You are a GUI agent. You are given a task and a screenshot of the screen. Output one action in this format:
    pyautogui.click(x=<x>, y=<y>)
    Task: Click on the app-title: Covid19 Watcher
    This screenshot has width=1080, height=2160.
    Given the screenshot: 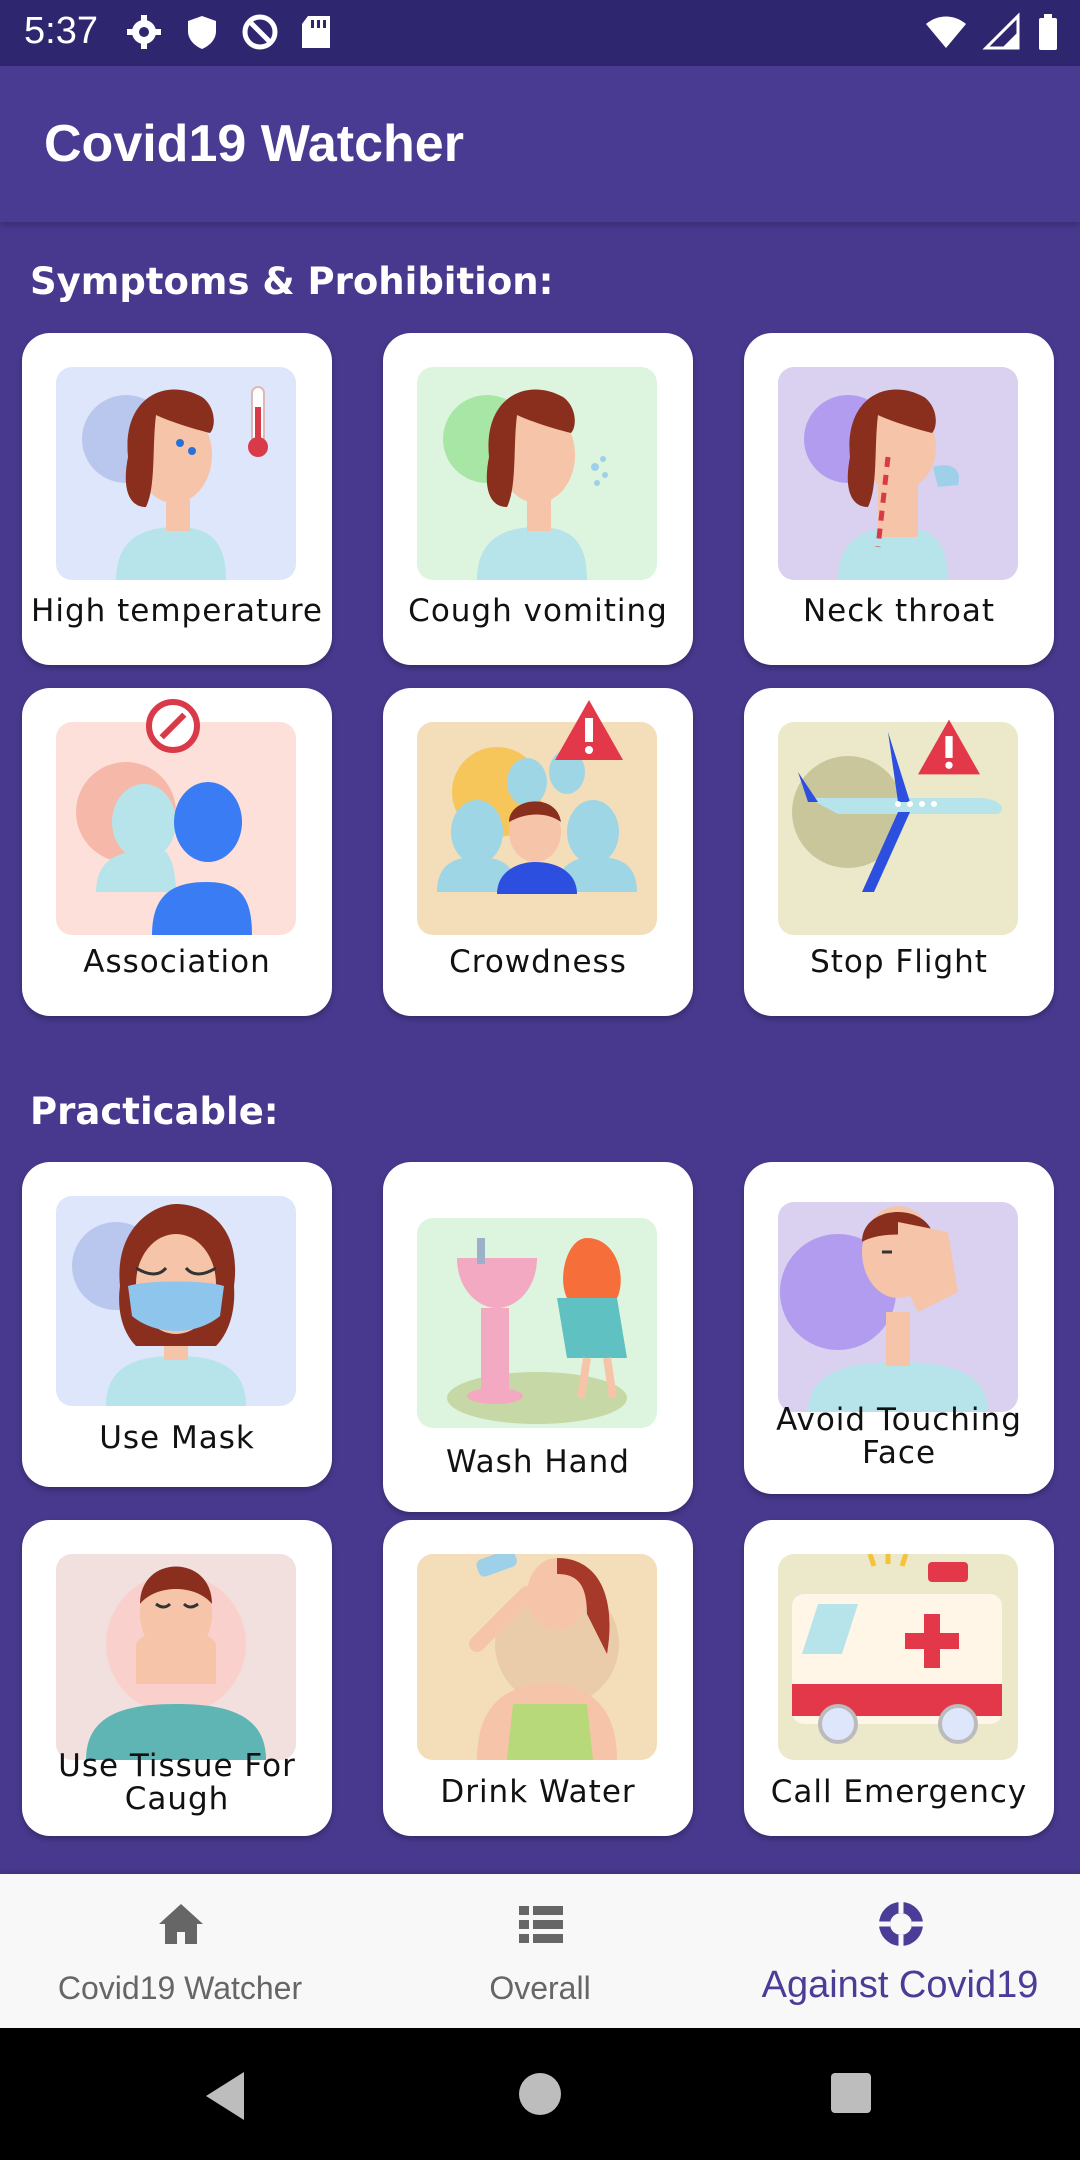 What is the action you would take?
    pyautogui.click(x=254, y=144)
    